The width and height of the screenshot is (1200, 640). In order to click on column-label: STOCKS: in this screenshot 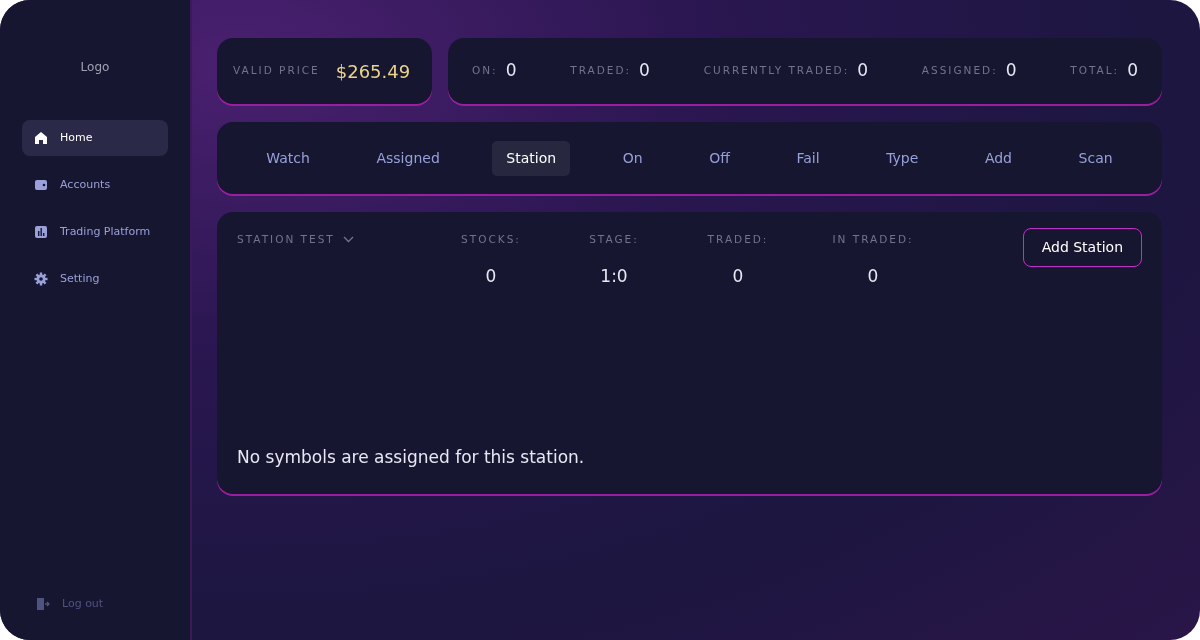, I will do `click(491, 239)`.